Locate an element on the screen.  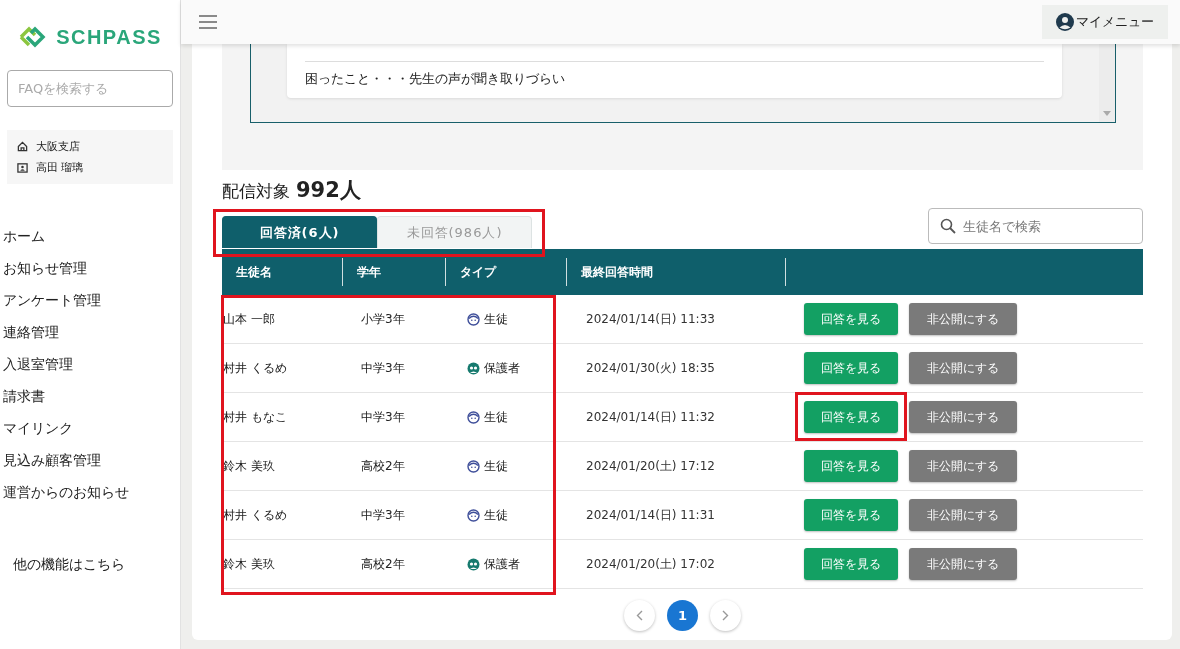
my-menu-button: マイメニュー is located at coordinates (1105, 22).